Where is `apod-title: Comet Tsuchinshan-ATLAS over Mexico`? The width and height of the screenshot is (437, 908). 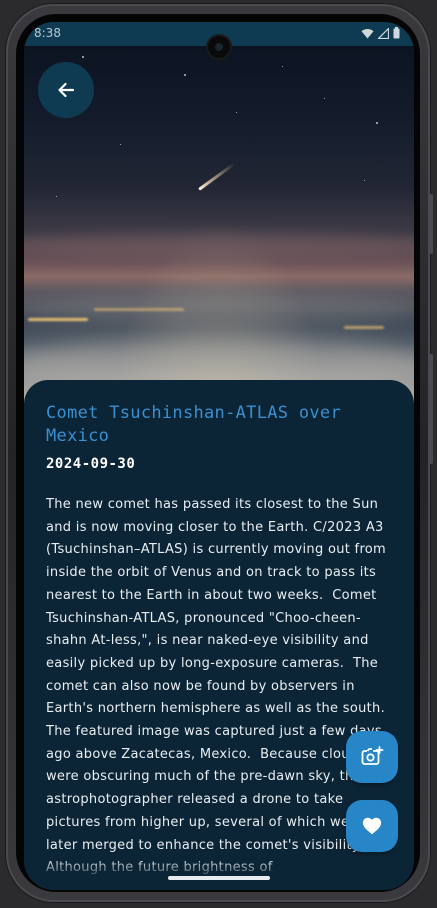
apod-title: Comet Tsuchinshan-ATLAS over Mexico is located at coordinates (193, 424).